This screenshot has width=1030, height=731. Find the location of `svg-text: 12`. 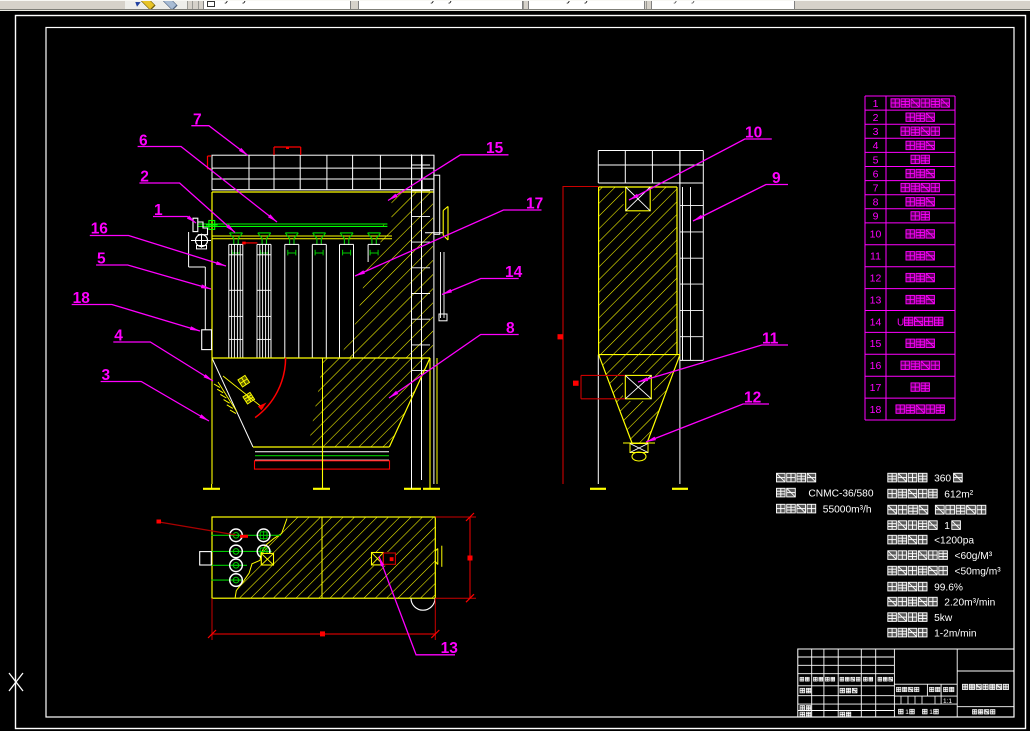

svg-text: 12 is located at coordinates (876, 278).